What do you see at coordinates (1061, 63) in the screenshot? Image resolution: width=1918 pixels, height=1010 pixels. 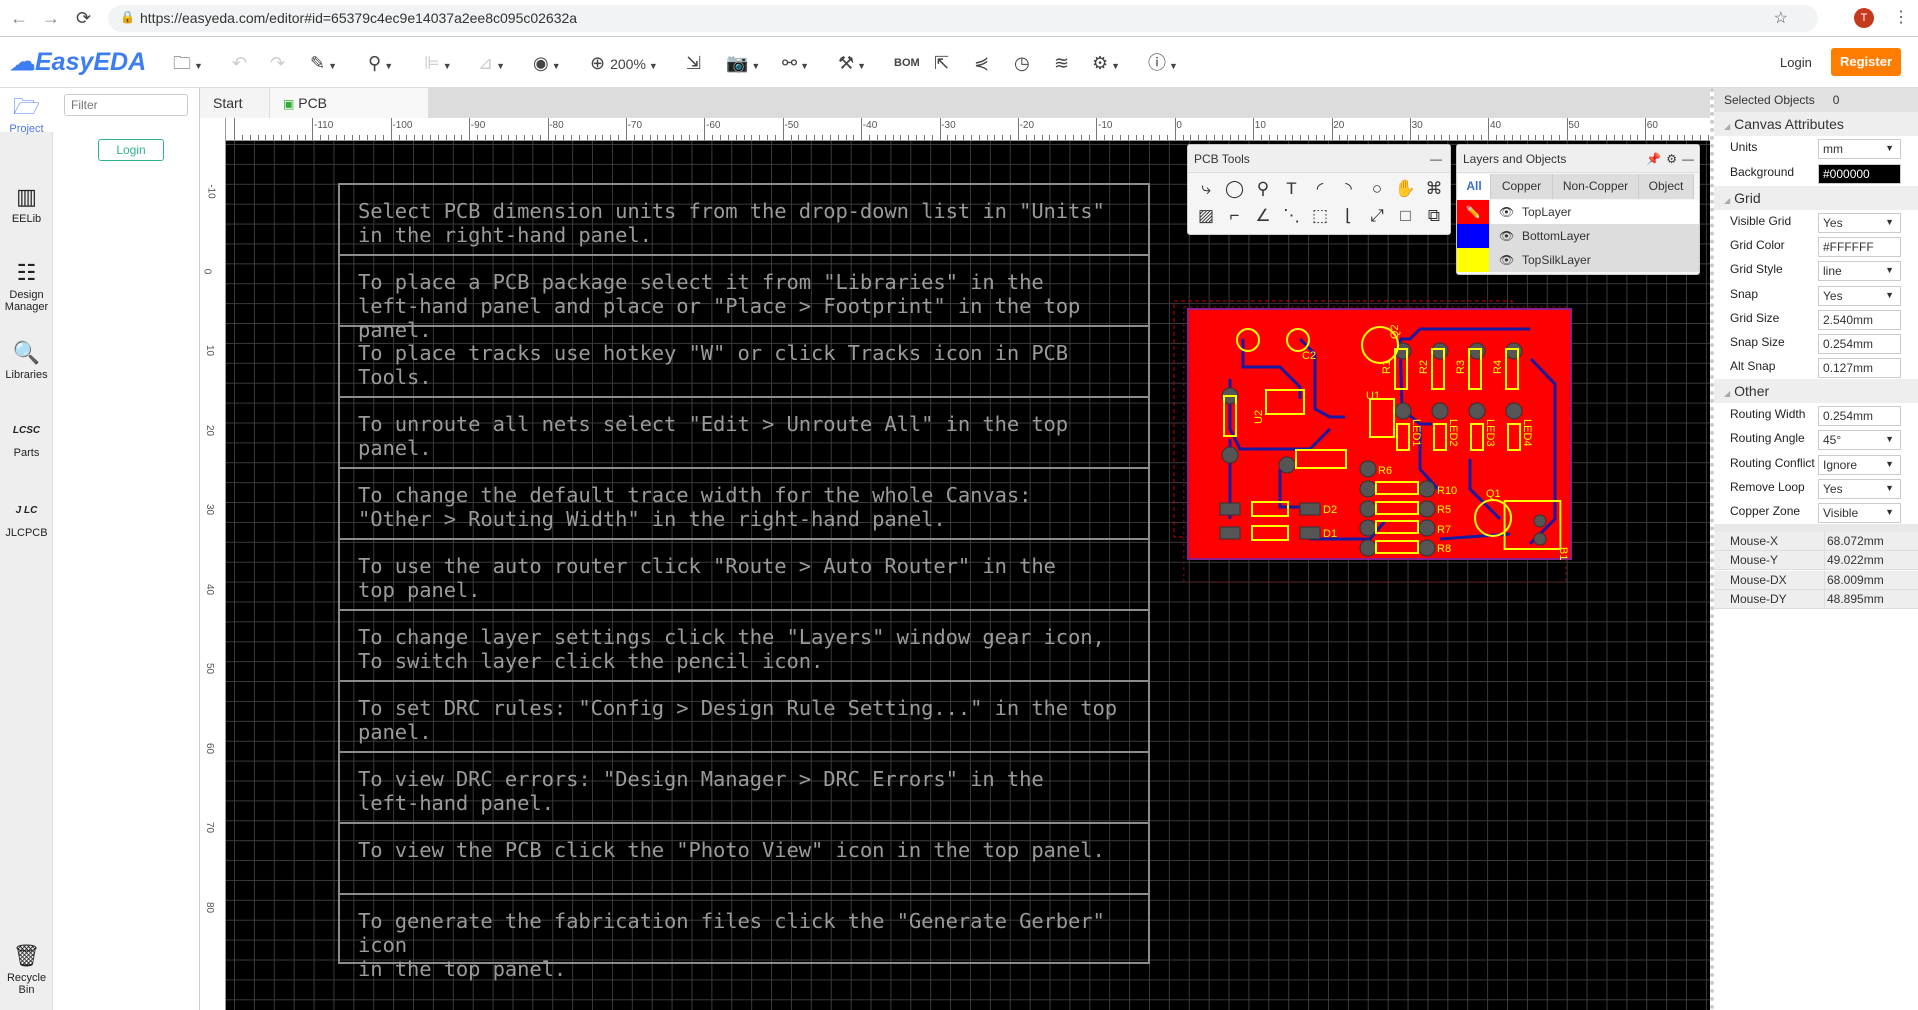 I see `layers-icon: ≋` at bounding box center [1061, 63].